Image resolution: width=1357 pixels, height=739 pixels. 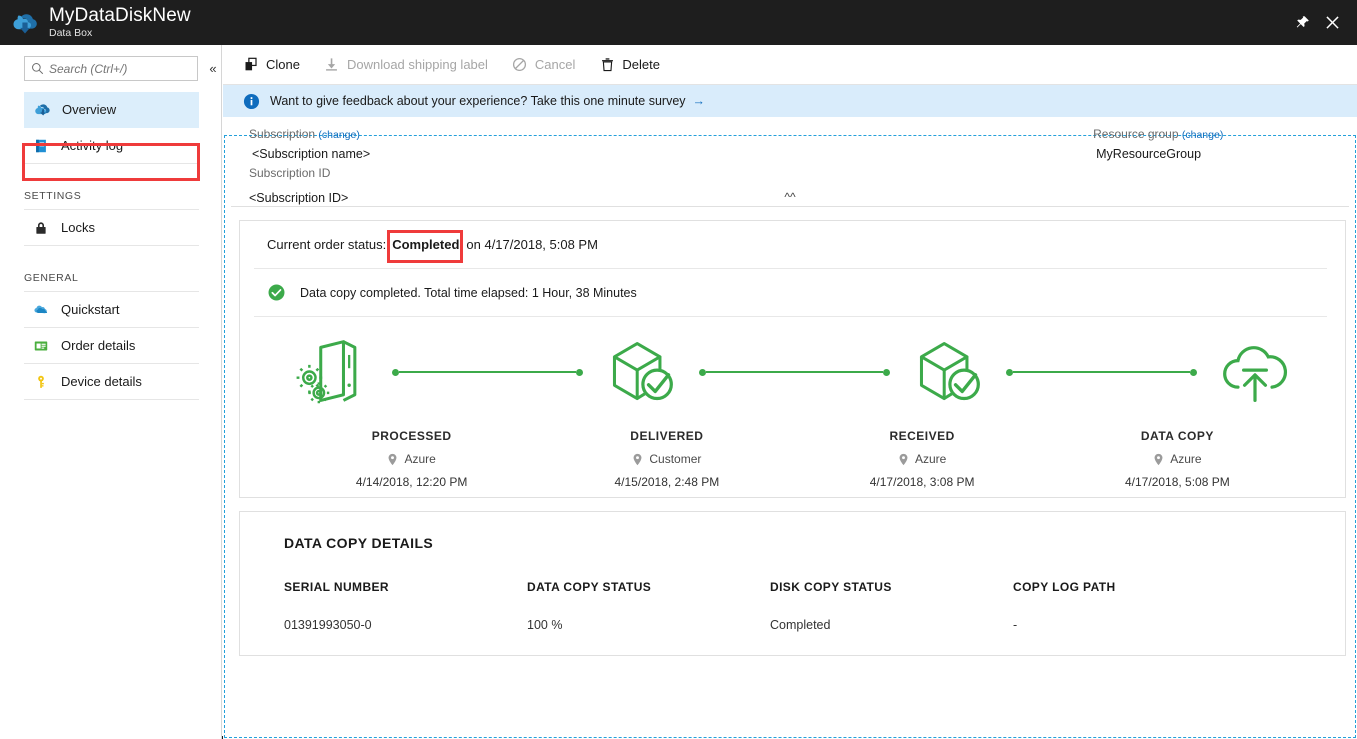 I want to click on download-shipping-label-button: Download shipping label, so click(x=406, y=65).